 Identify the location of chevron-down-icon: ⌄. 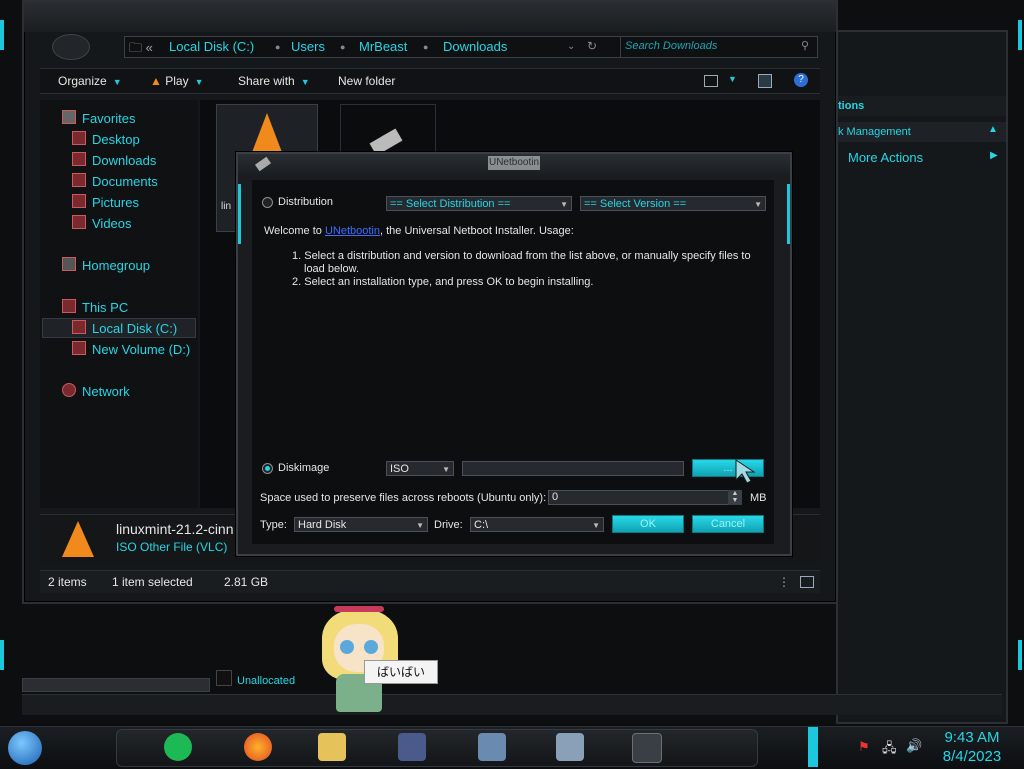
(571, 46).